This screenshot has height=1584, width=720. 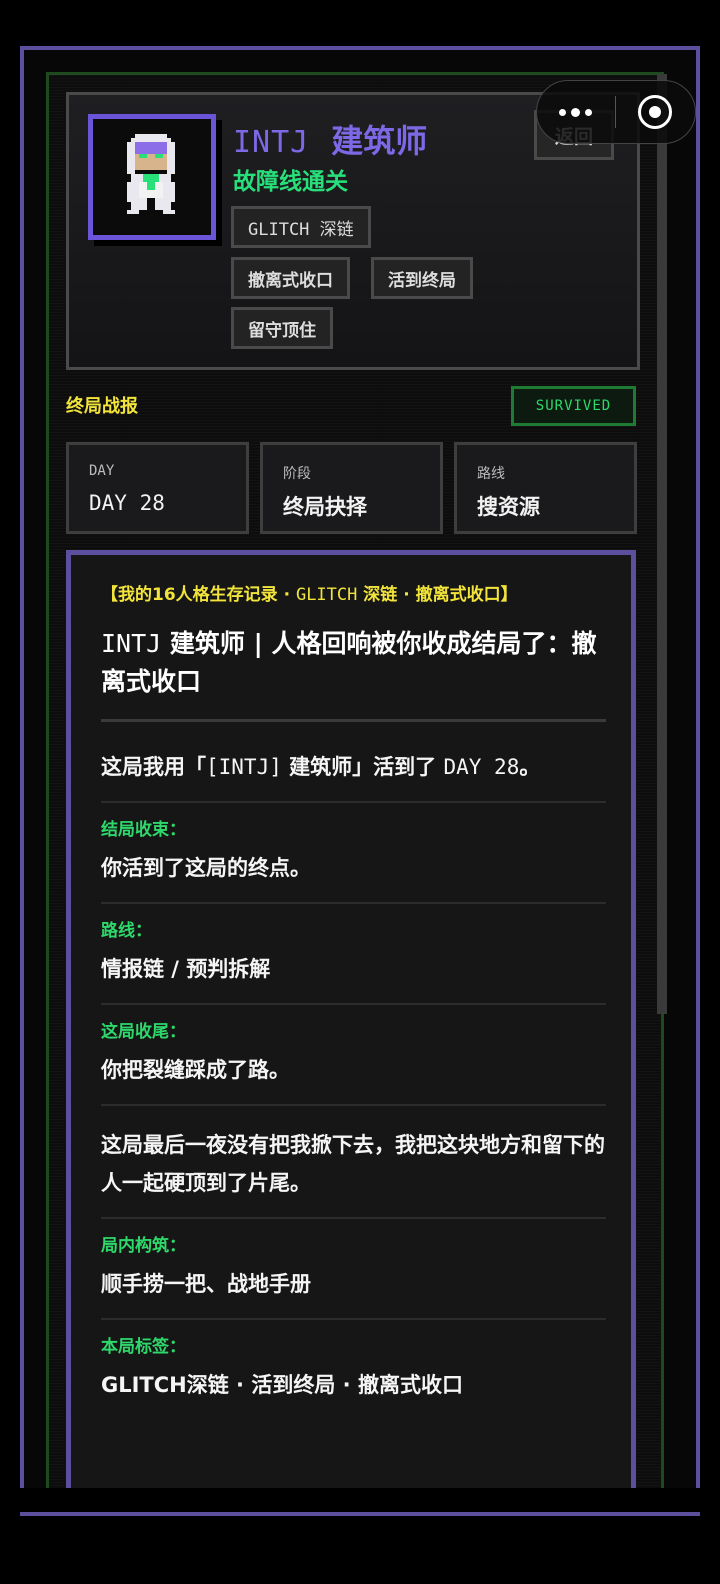 I want to click on status-badge: SURVIVED, so click(x=573, y=406).